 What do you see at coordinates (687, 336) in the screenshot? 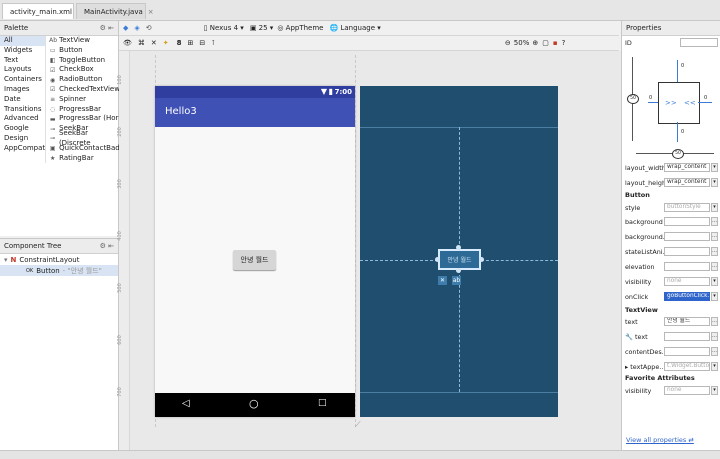
I see `tools-text-field` at bounding box center [687, 336].